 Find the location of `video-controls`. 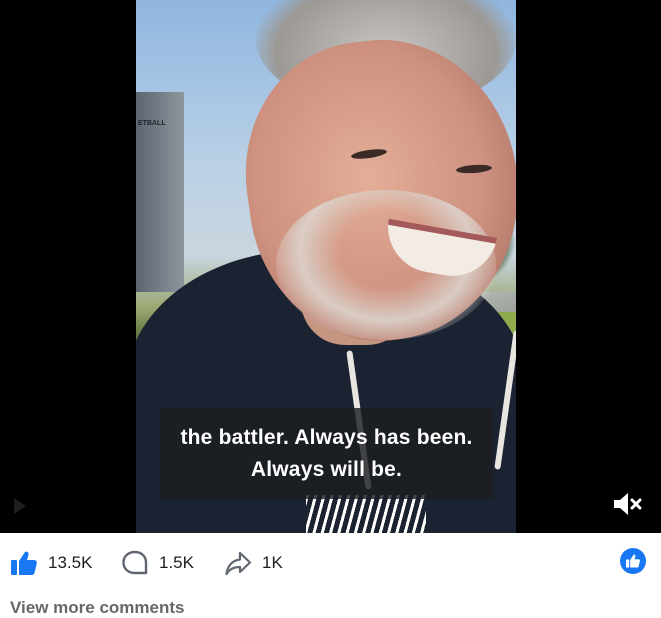

video-controls is located at coordinates (330, 505).